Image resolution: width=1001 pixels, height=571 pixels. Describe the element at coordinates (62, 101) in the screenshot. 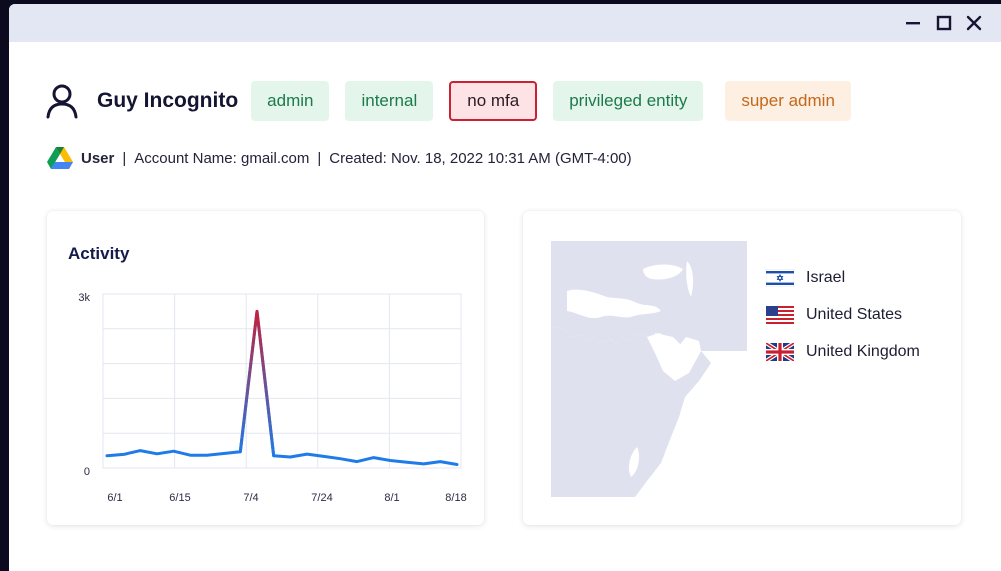

I see `person-icon` at that location.